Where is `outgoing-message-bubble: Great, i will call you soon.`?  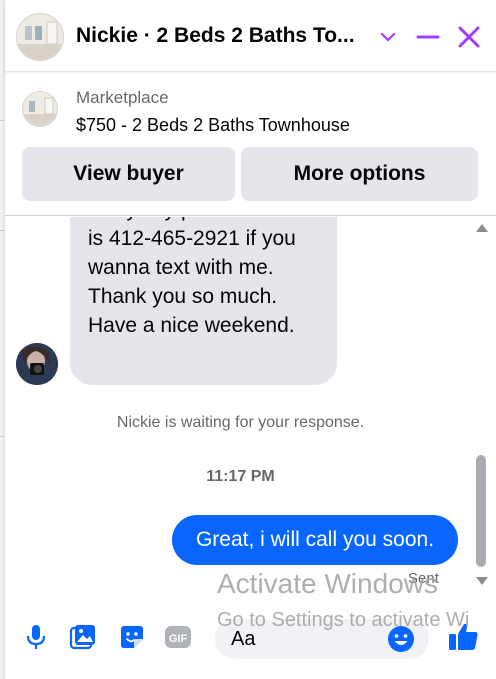
outgoing-message-bubble: Great, i will call you soon. is located at coordinates (315, 540).